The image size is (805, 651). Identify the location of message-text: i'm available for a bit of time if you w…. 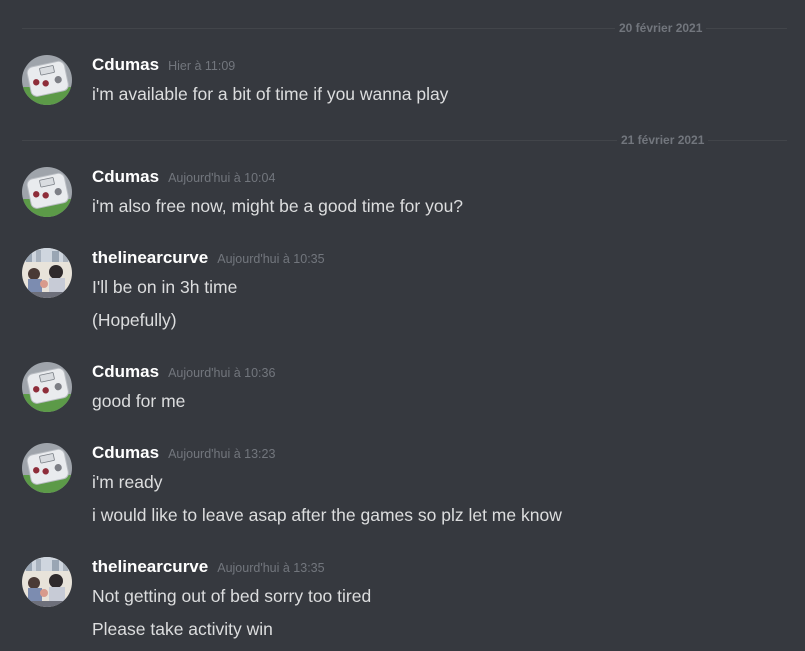
(270, 94).